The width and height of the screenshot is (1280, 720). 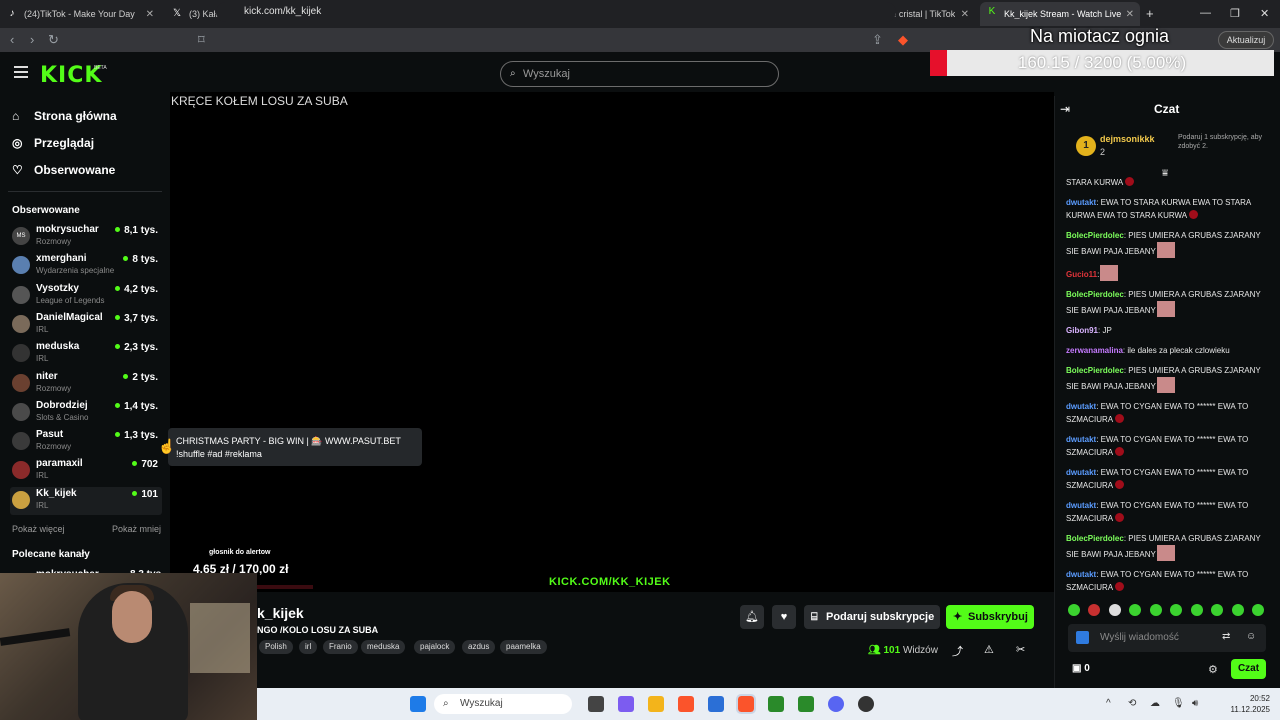 What do you see at coordinates (903, 40) in the screenshot?
I see `brave-shield-icon: ◆` at bounding box center [903, 40].